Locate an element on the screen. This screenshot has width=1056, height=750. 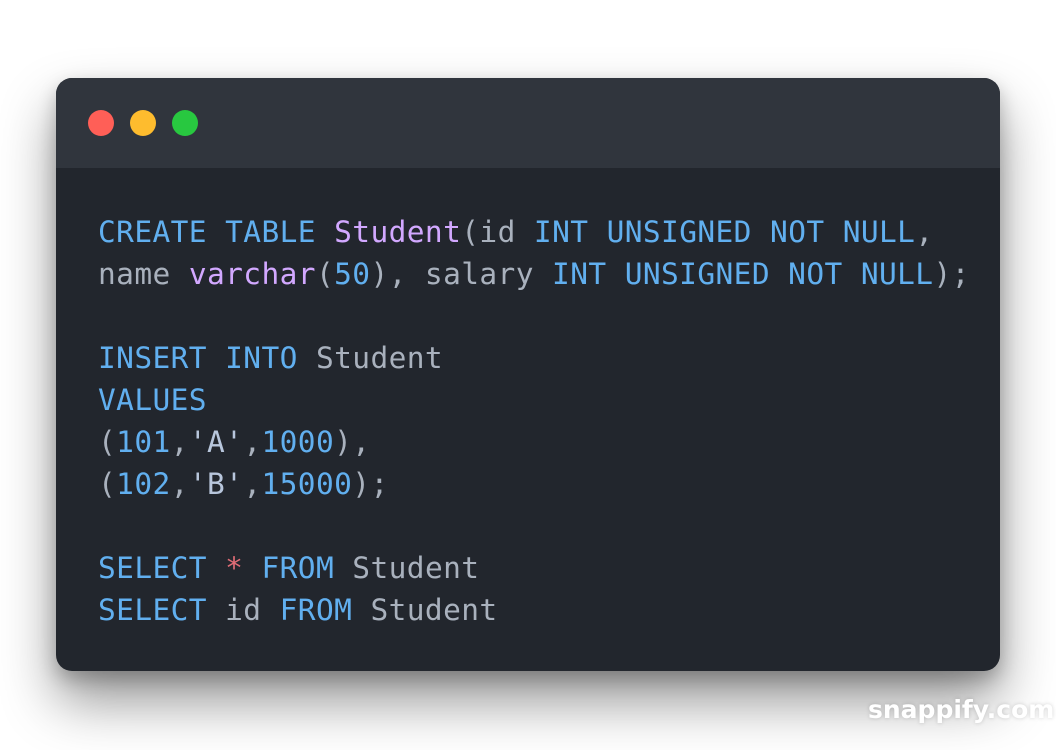
code-token-text: id is located at coordinates (243, 610).